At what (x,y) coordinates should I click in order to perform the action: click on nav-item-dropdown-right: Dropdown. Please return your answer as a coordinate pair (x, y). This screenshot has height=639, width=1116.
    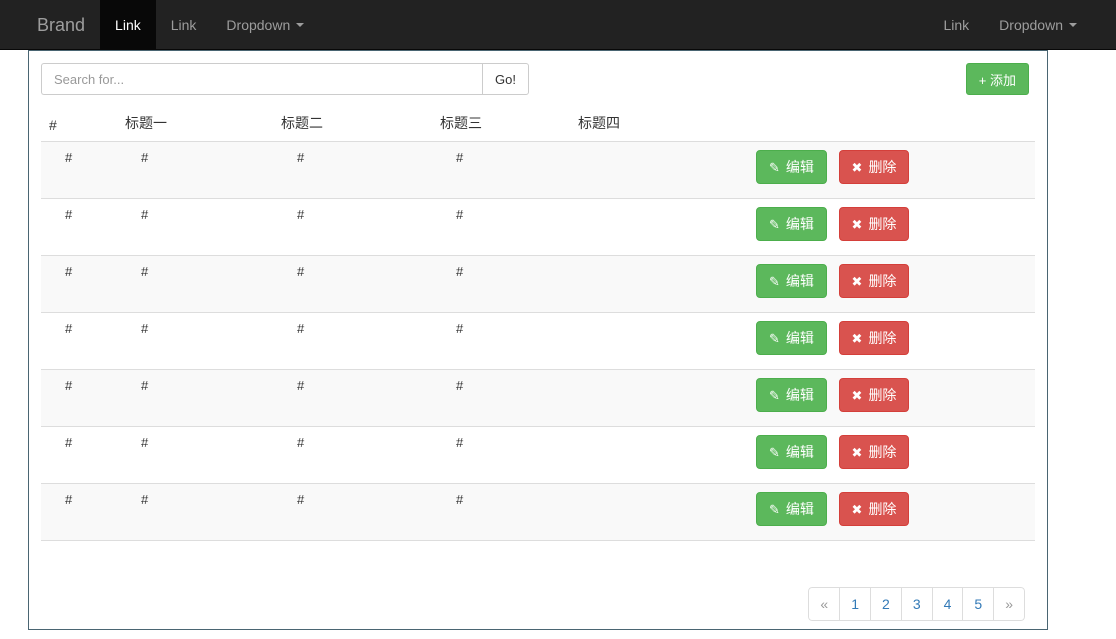
    Looking at the image, I should click on (1038, 24).